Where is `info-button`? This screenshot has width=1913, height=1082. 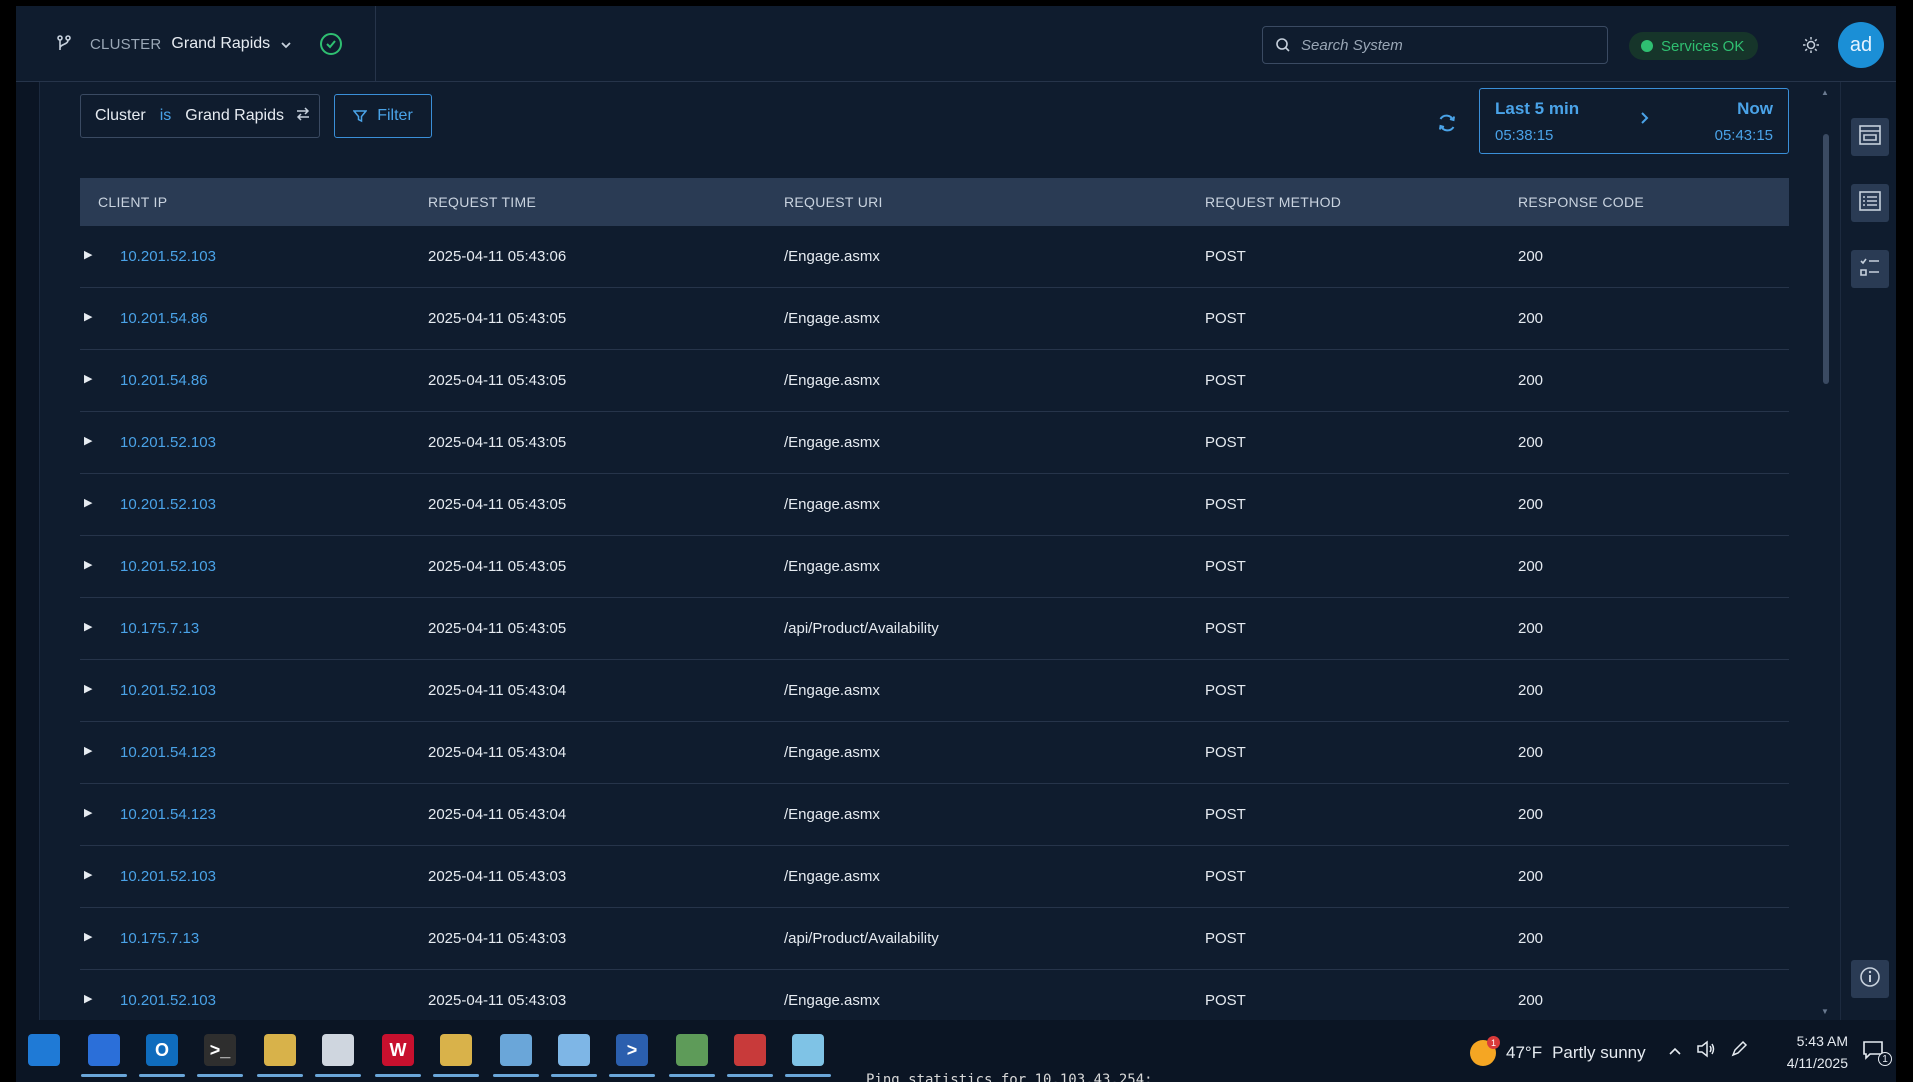
info-button is located at coordinates (1870, 979).